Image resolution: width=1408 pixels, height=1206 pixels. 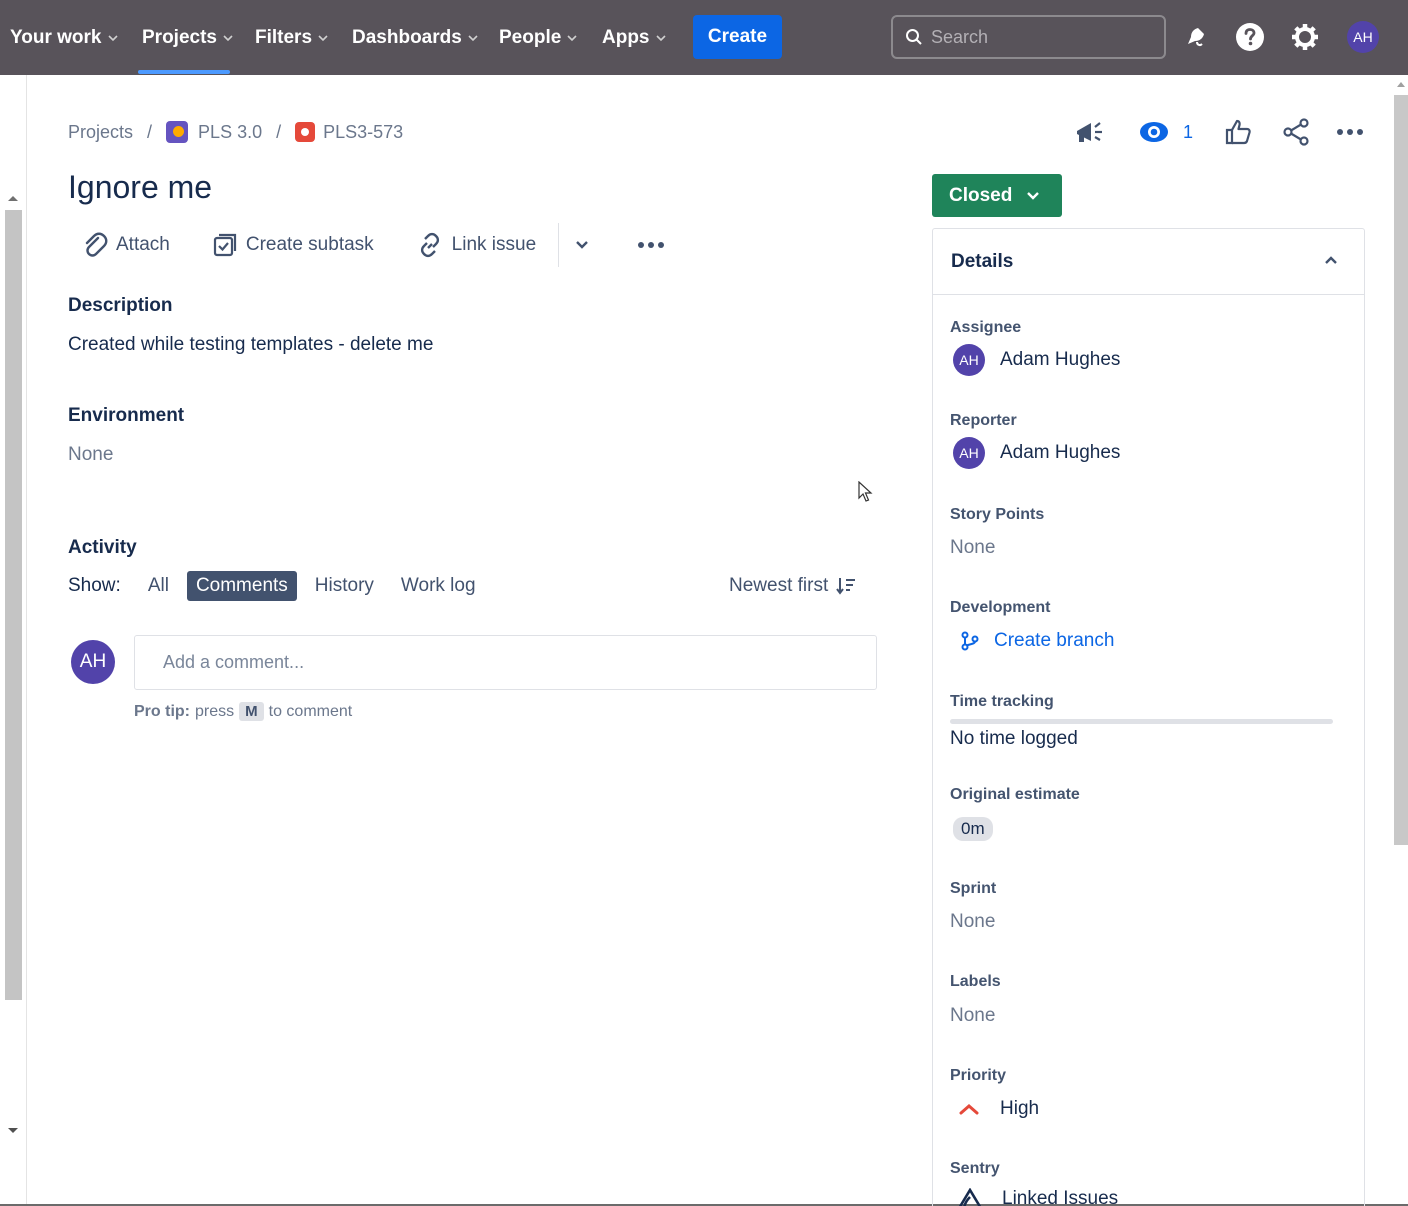 I want to click on sentry-value: Linked Issues, so click(x=1060, y=1197).